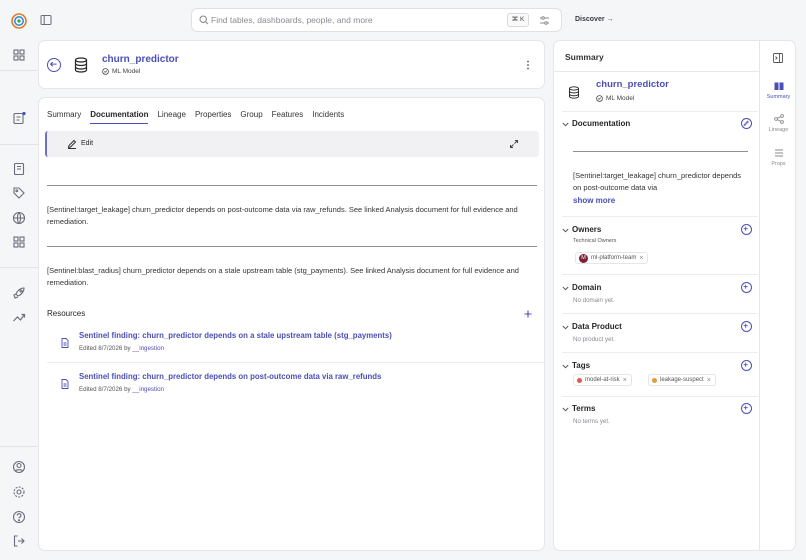 This screenshot has width=806, height=560. I want to click on edit-documentation-button, so click(746, 123).